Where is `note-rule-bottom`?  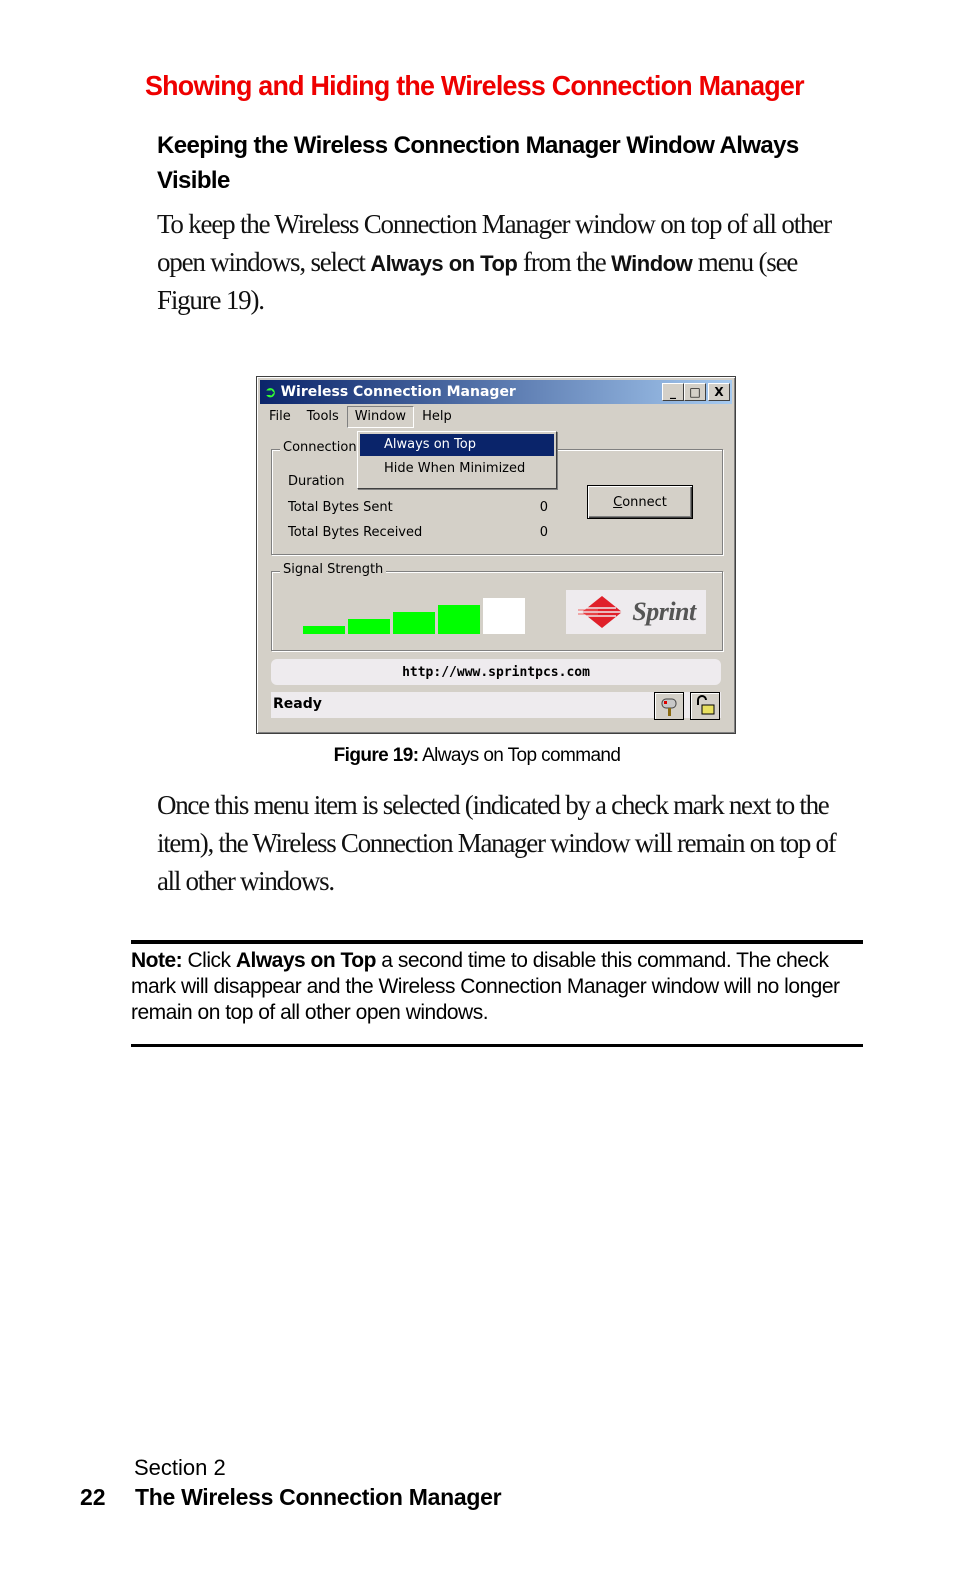 note-rule-bottom is located at coordinates (497, 1045).